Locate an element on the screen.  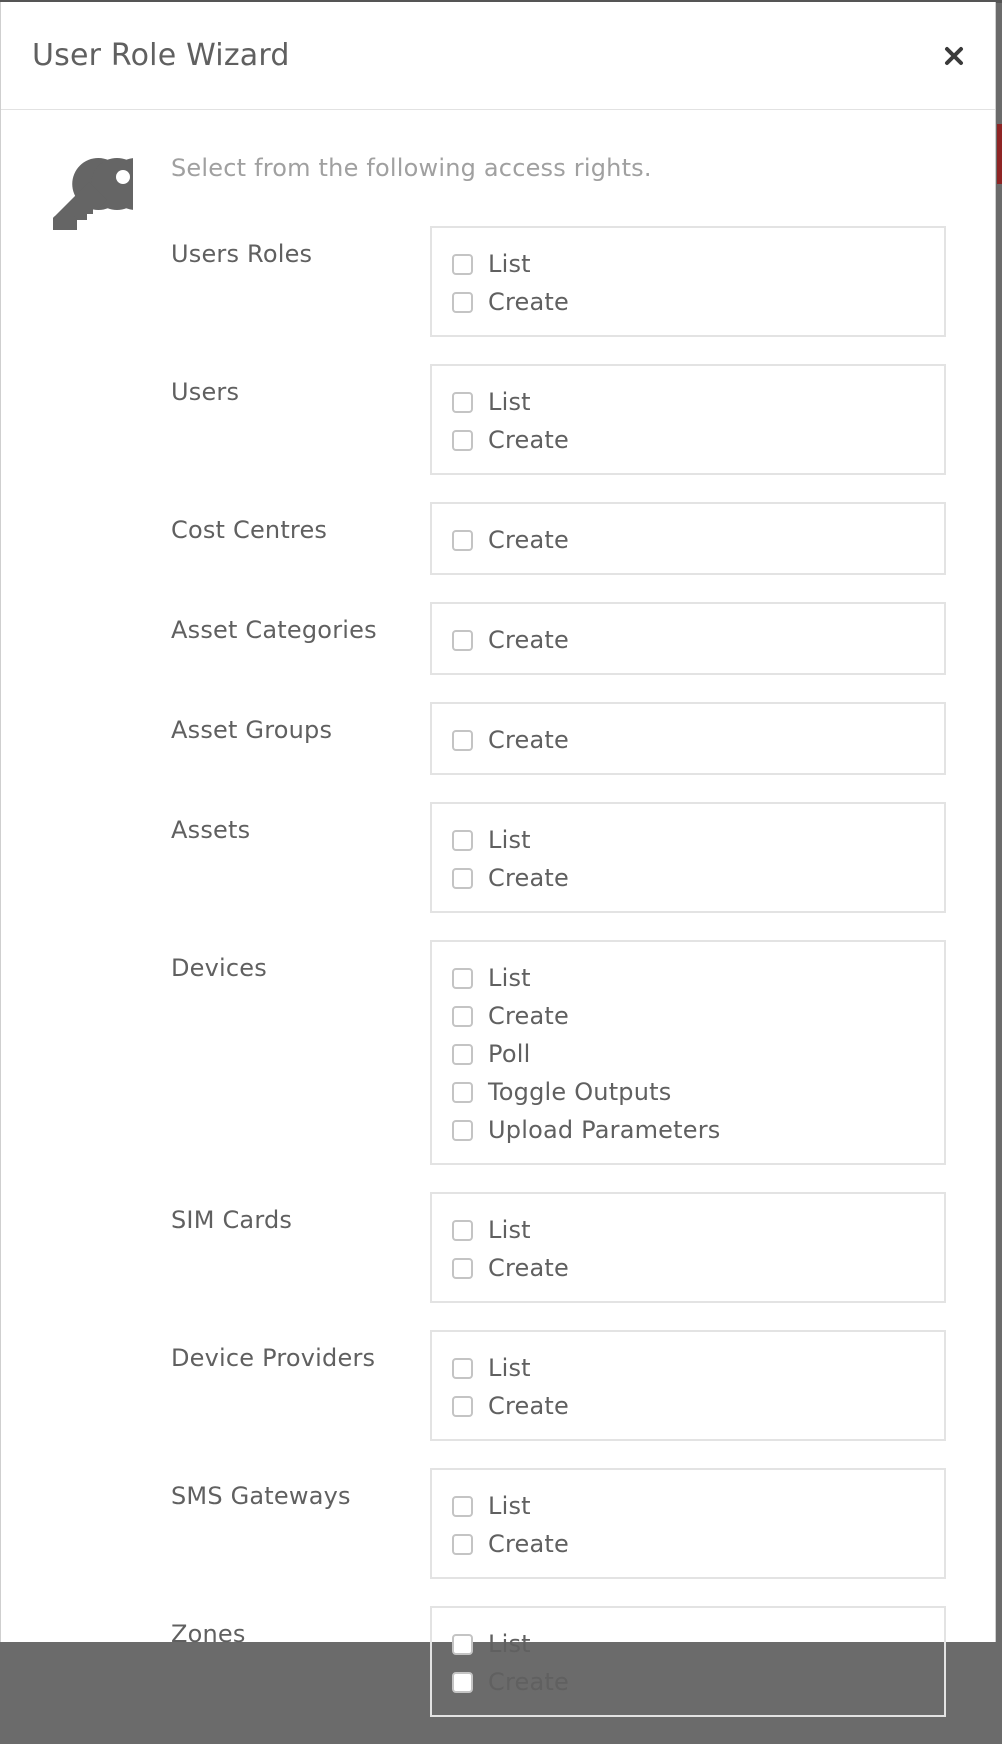
close-button is located at coordinates (954, 55).